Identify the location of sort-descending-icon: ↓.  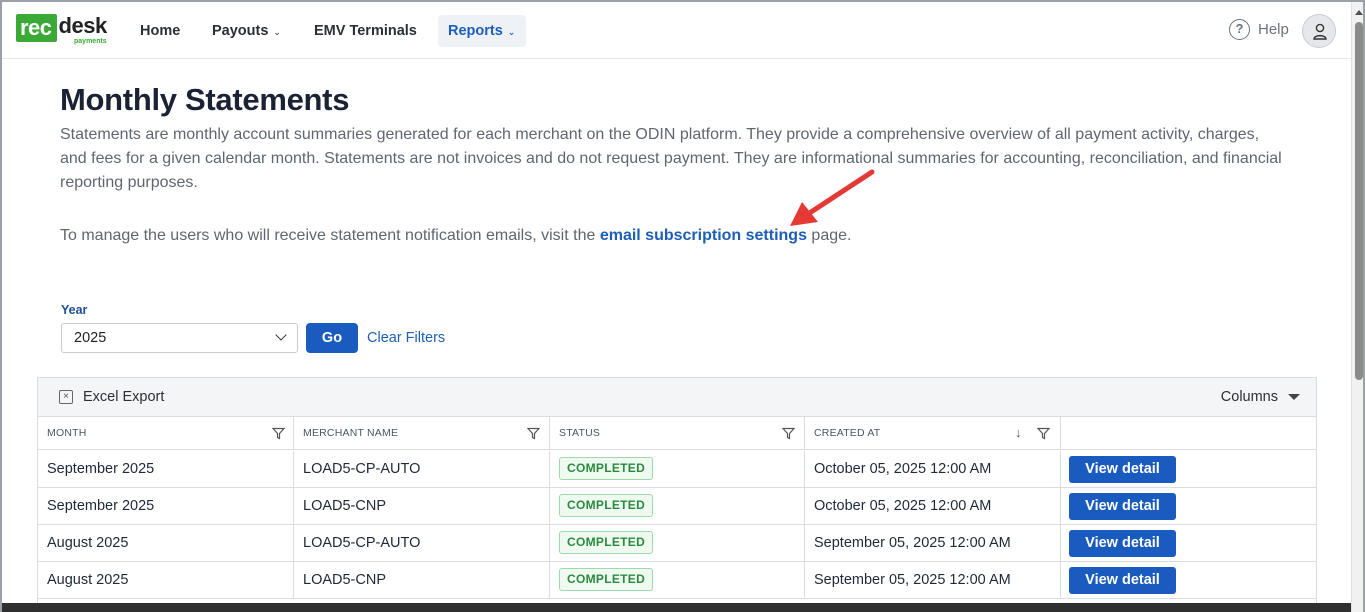
(1018, 432).